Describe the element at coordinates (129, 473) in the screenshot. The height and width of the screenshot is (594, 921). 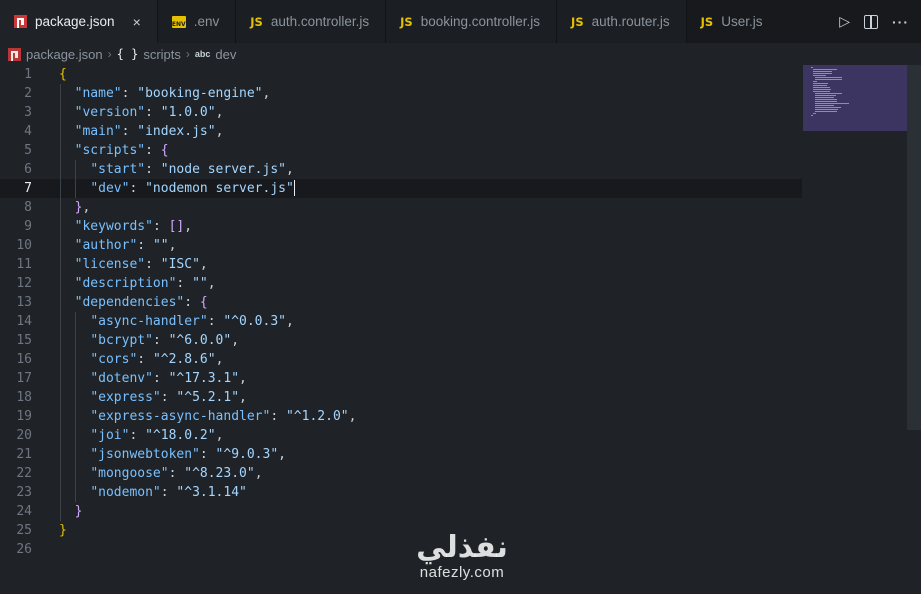
I see `code-token: "mongoose"` at that location.